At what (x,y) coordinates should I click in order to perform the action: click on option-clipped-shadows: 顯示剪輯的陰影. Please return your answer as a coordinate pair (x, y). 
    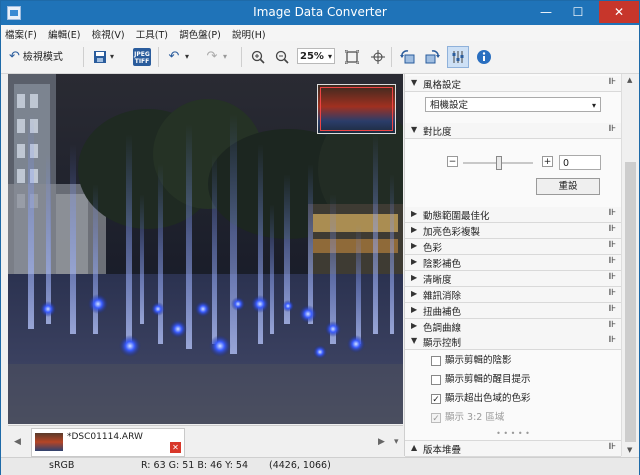
    Looking at the image, I should click on (471, 359).